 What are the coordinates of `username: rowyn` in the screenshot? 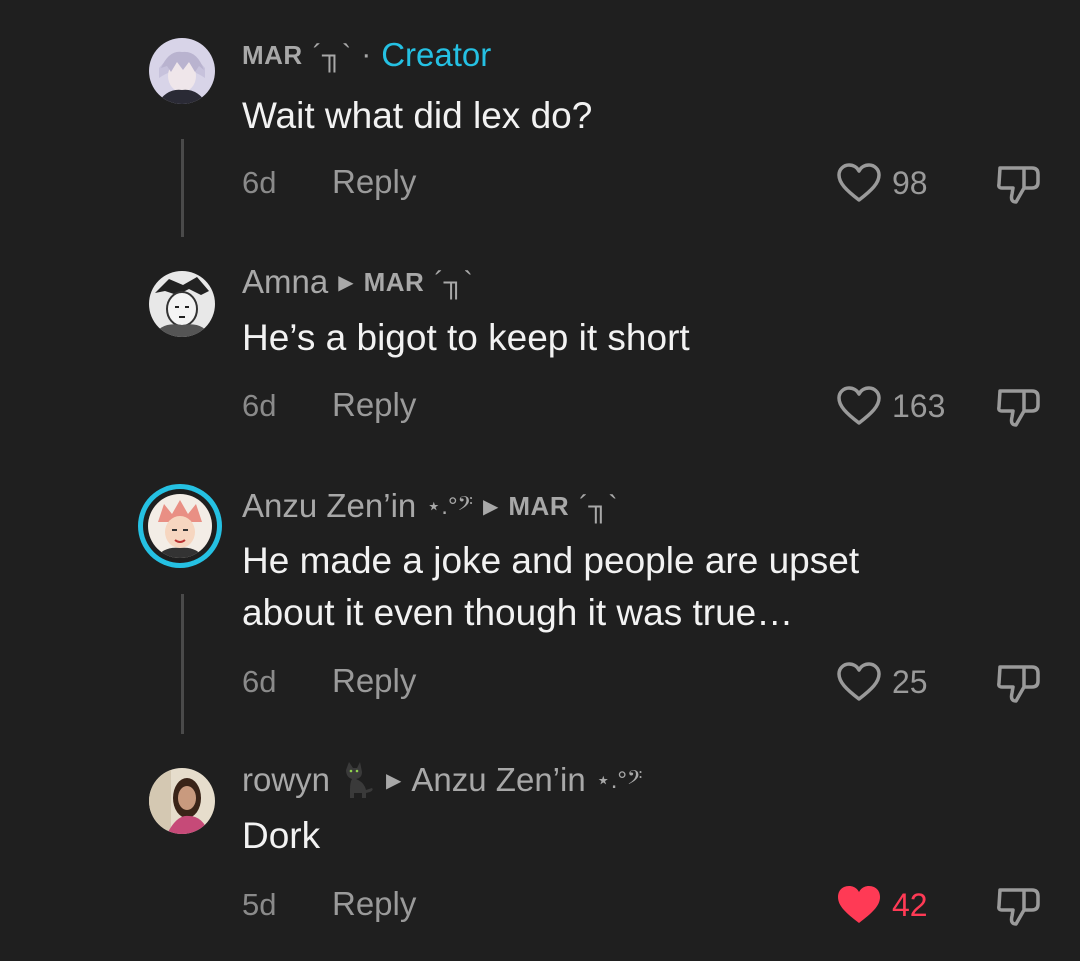 It's located at (286, 780).